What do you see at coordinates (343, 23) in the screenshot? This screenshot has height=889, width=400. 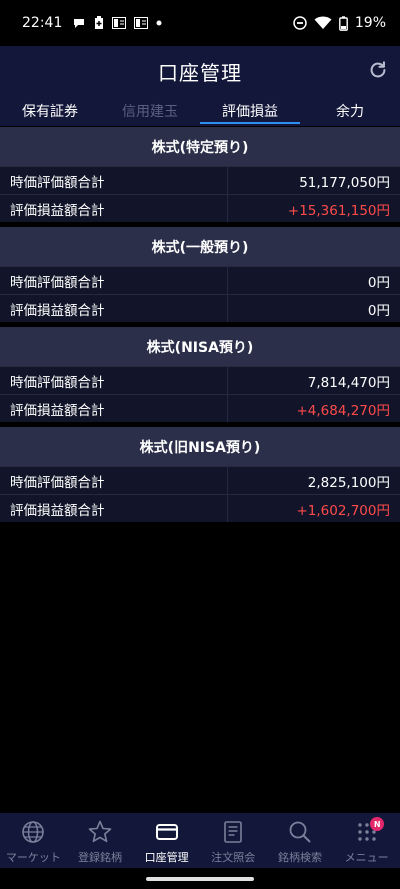 I see `battery-icon` at bounding box center [343, 23].